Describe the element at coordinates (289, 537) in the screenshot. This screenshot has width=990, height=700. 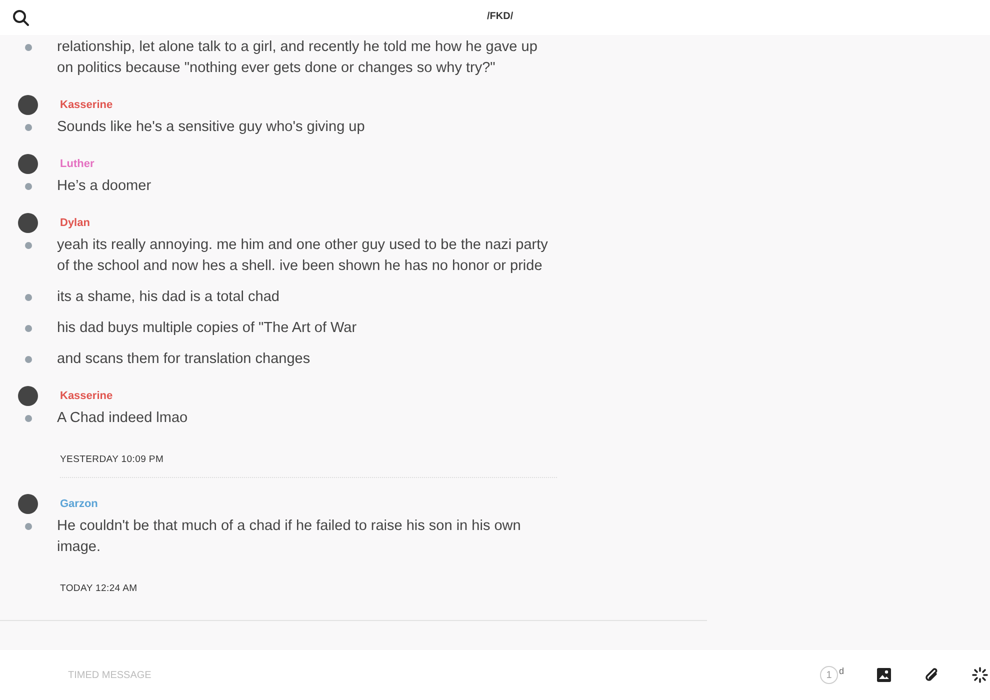
I see `message-text: He couldn't be that much of a chad if he failed to raise his son in his own image.` at that location.